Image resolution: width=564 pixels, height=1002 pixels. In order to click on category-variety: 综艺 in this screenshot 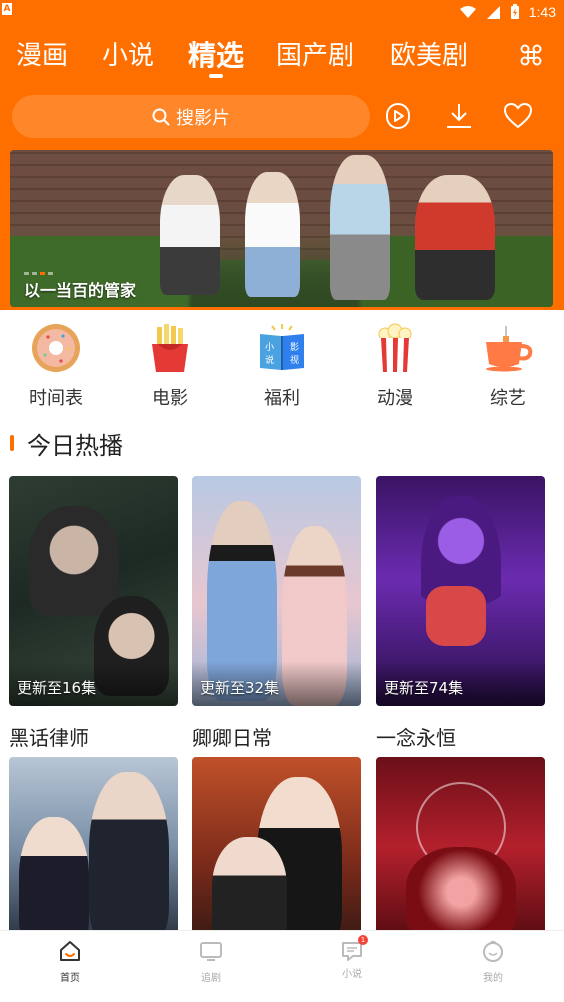, I will do `click(508, 366)`.